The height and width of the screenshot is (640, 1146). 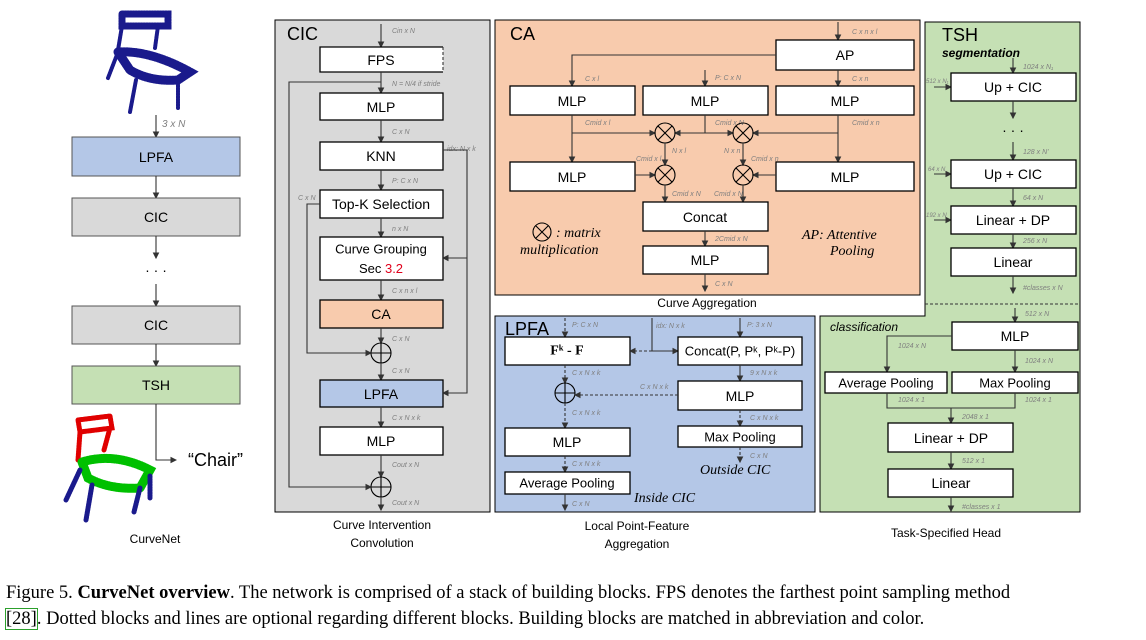 I want to click on dim-label: C x n x l, so click(x=405, y=291).